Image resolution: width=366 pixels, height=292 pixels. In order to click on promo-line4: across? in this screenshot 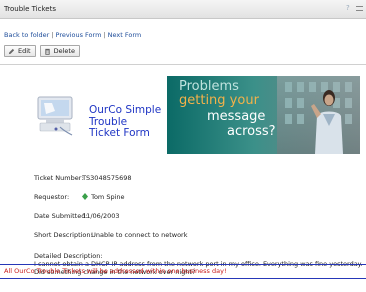, I will do `click(251, 131)`.